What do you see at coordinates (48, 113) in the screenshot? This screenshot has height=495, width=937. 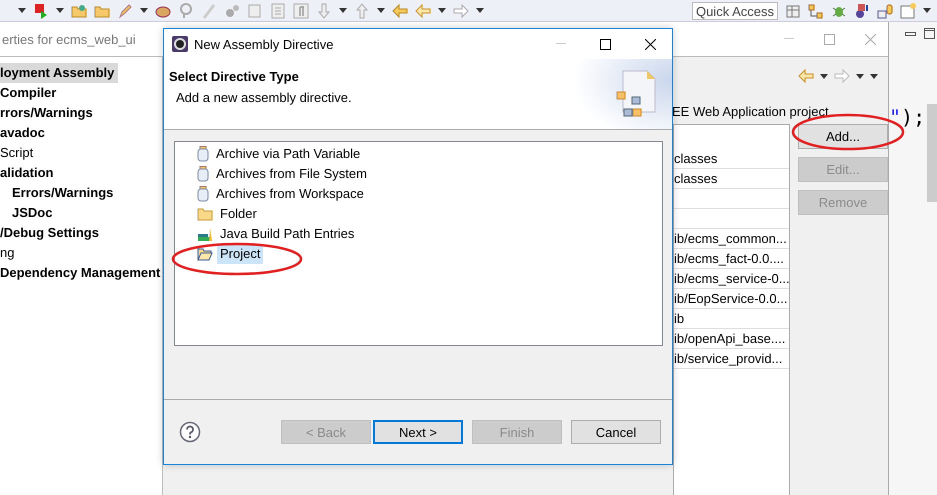 I see `tree-item: rrors/Warnings` at bounding box center [48, 113].